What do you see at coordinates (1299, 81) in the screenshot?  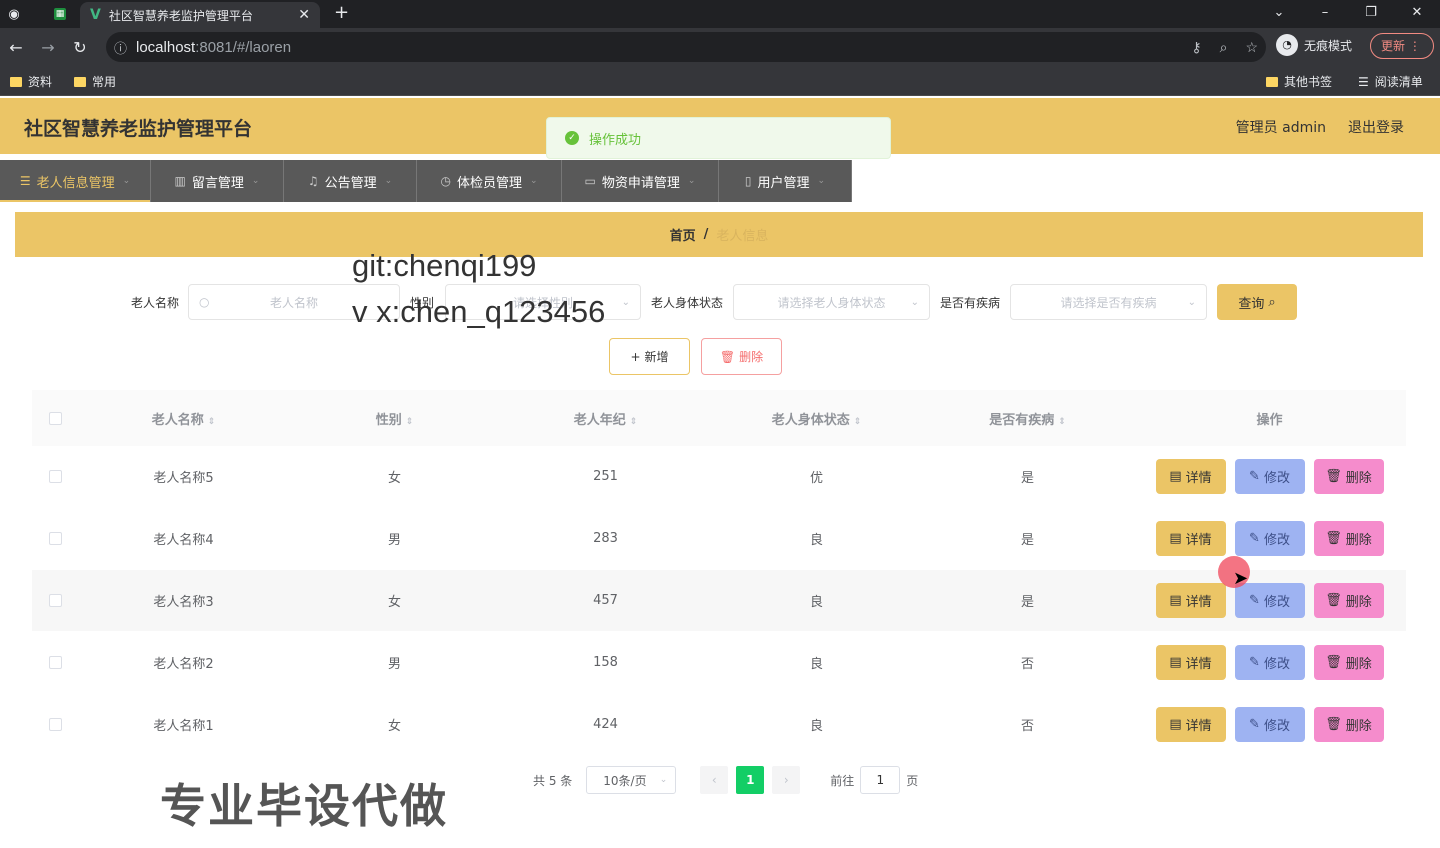 I see `other-bookmarks: 其他书签` at bounding box center [1299, 81].